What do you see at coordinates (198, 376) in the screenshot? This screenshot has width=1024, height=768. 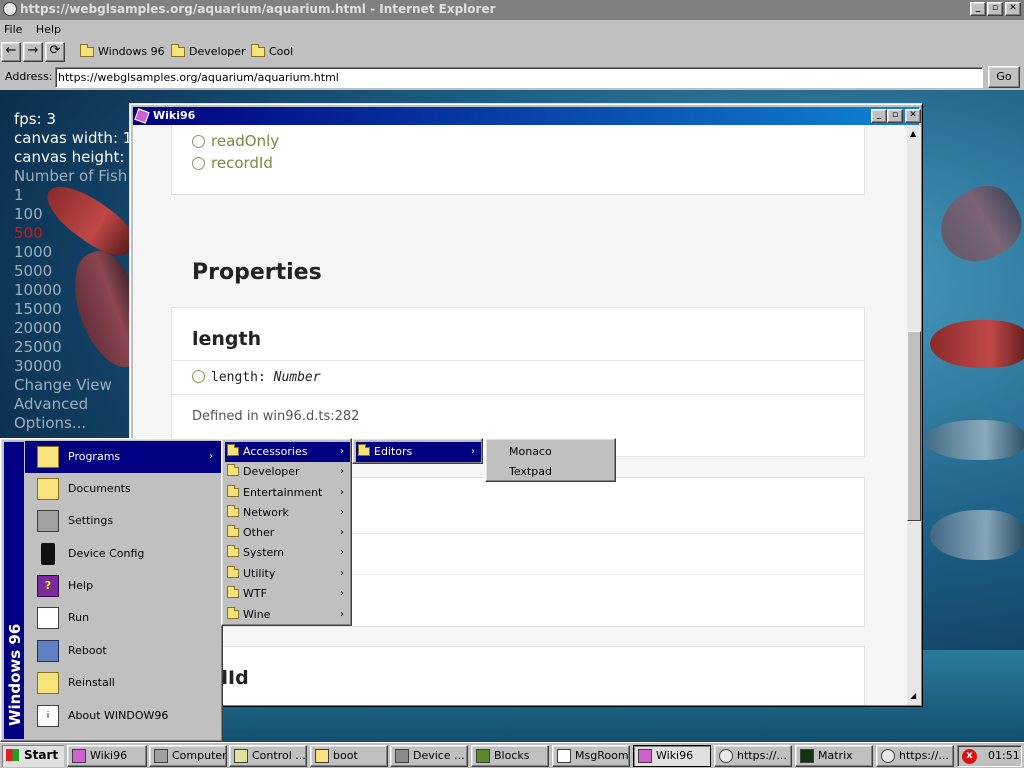 I see `circle-icon` at bounding box center [198, 376].